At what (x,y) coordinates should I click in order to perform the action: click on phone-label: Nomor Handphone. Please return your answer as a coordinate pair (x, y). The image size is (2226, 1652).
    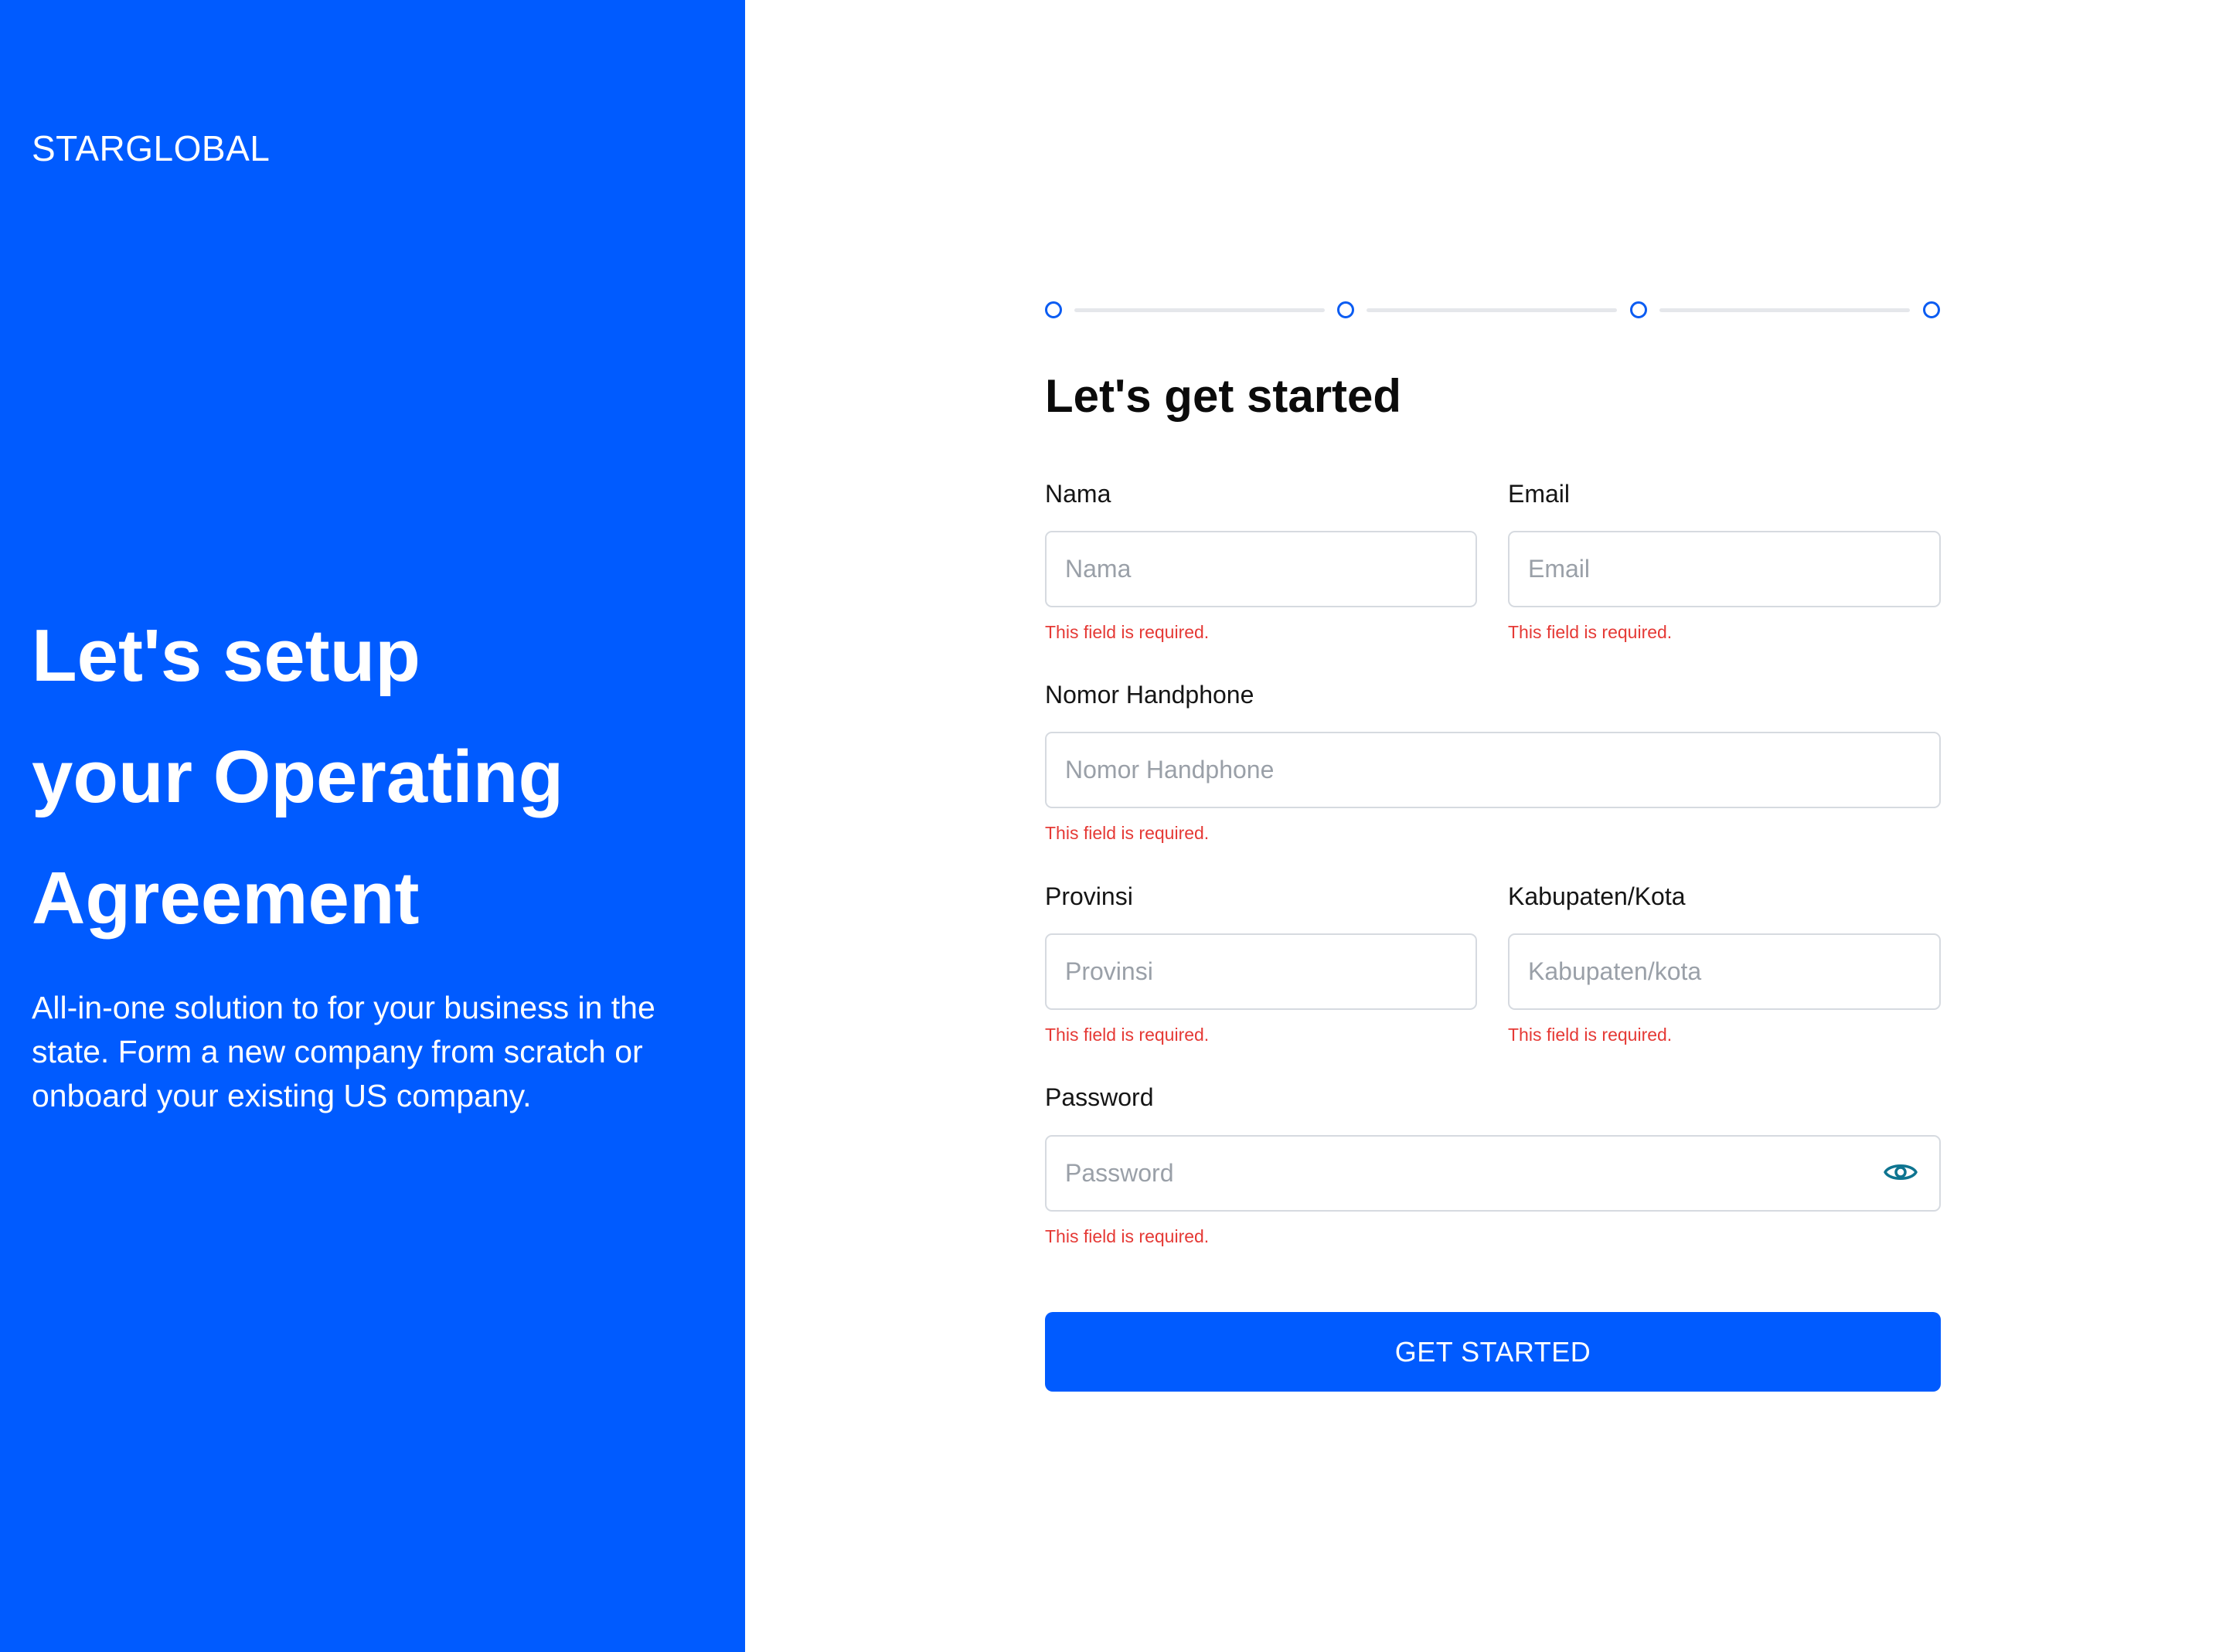
    Looking at the image, I should click on (1149, 695).